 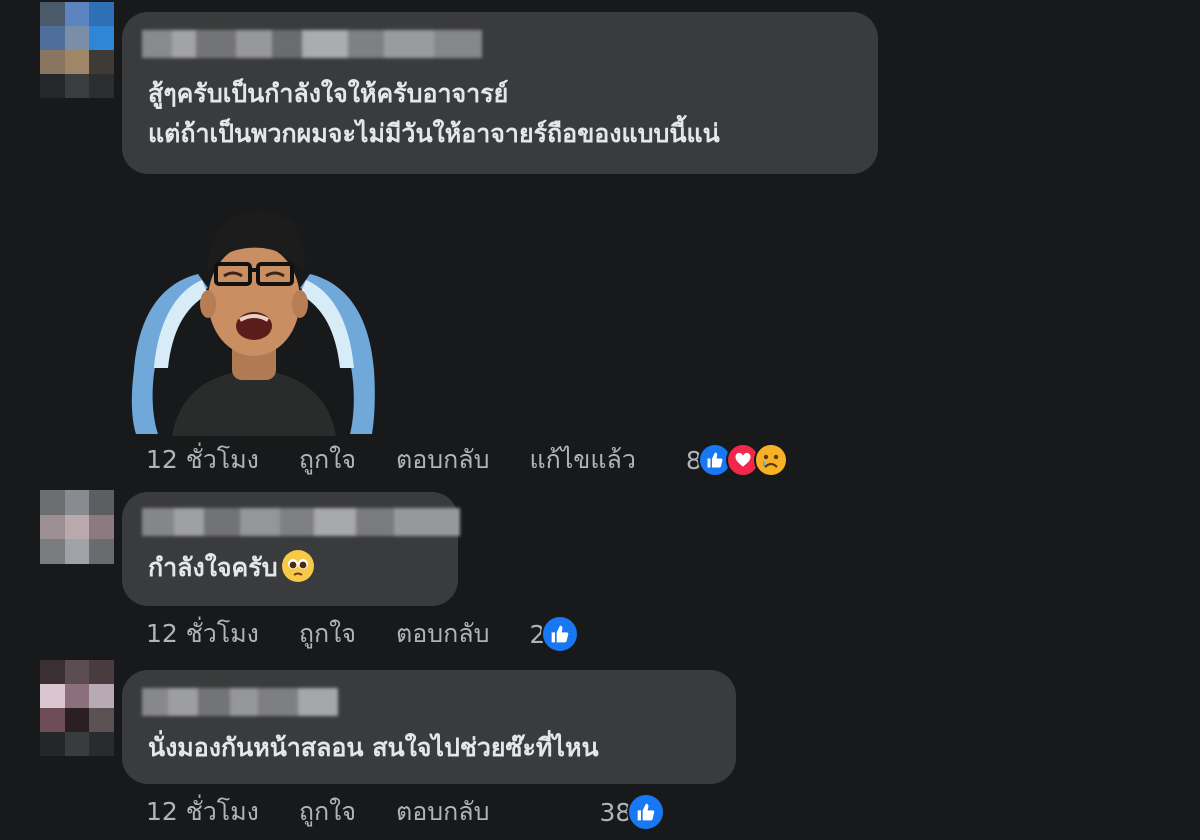 I want to click on comment-text: กำลังใจครับ, so click(x=231, y=568).